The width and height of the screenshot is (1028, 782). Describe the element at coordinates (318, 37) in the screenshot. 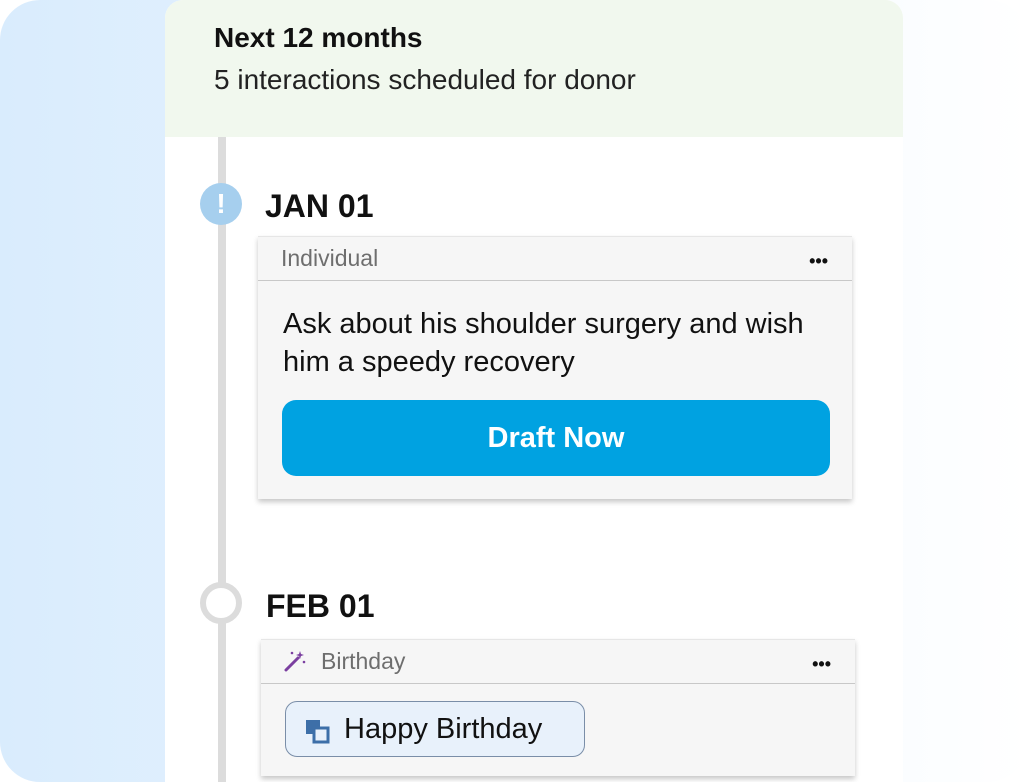

I see `header-title: Next 12 months` at that location.